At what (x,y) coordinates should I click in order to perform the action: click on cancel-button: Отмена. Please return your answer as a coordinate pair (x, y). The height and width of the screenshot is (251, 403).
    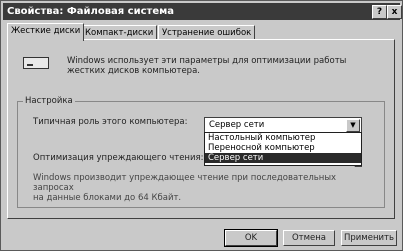
    Looking at the image, I should click on (309, 238).